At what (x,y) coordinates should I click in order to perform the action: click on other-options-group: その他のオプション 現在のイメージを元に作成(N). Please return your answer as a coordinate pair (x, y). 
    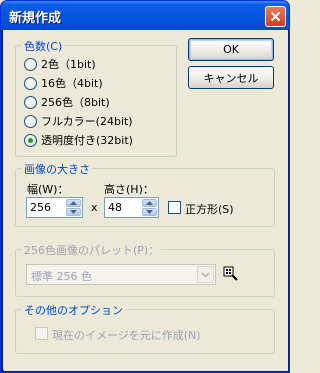
    Looking at the image, I should click on (145, 328).